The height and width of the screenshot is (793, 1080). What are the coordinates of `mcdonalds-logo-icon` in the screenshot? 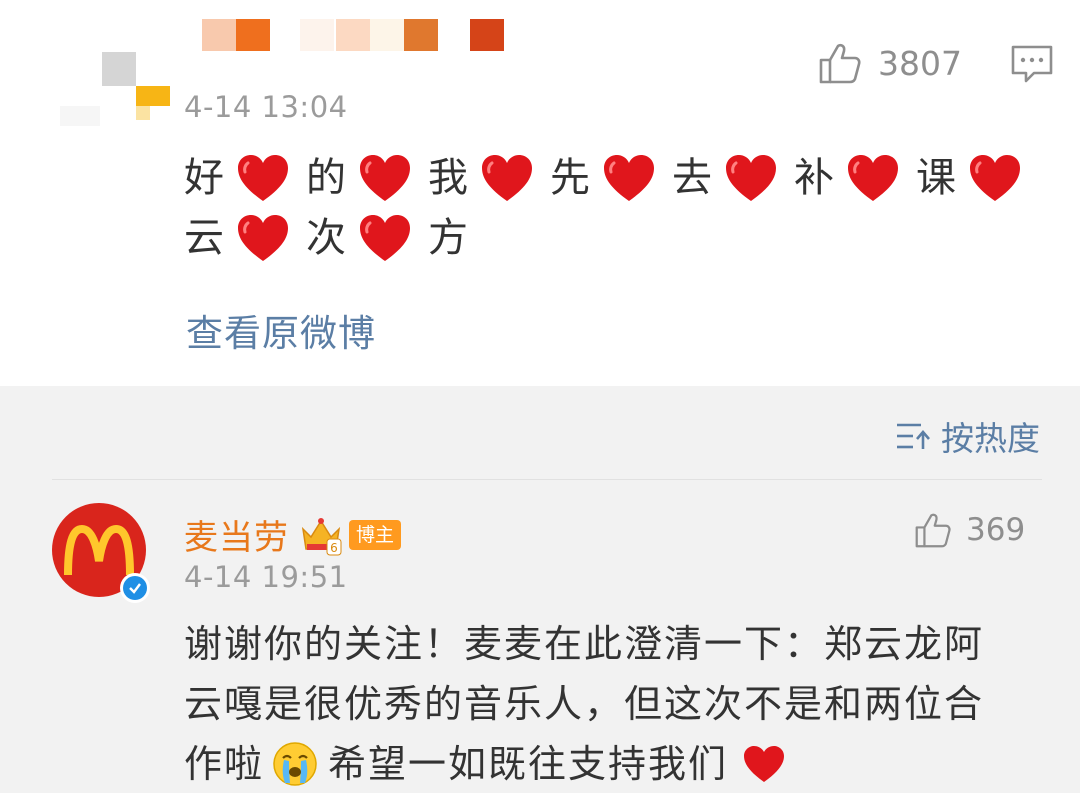 It's located at (99, 550).